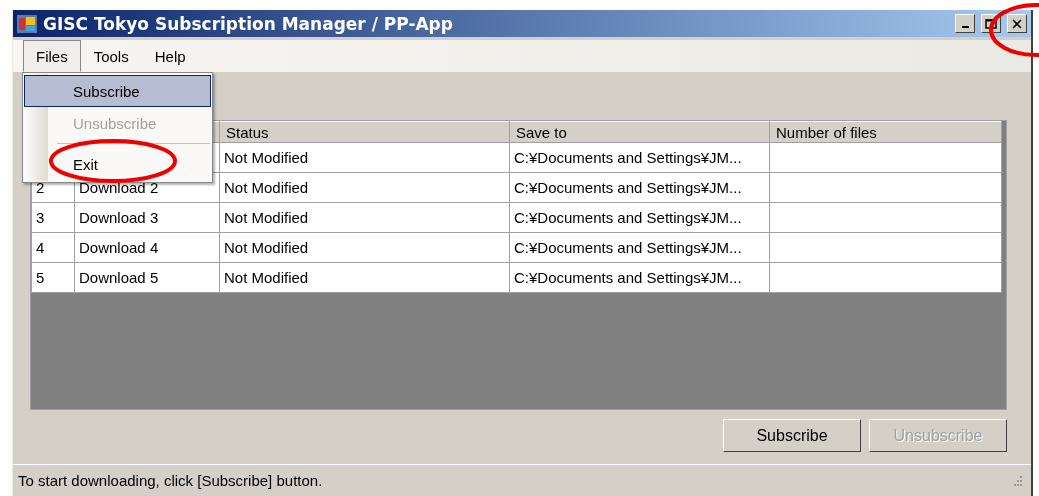 Image resolution: width=1039 pixels, height=496 pixels. I want to click on column-header: Status, so click(364, 132).